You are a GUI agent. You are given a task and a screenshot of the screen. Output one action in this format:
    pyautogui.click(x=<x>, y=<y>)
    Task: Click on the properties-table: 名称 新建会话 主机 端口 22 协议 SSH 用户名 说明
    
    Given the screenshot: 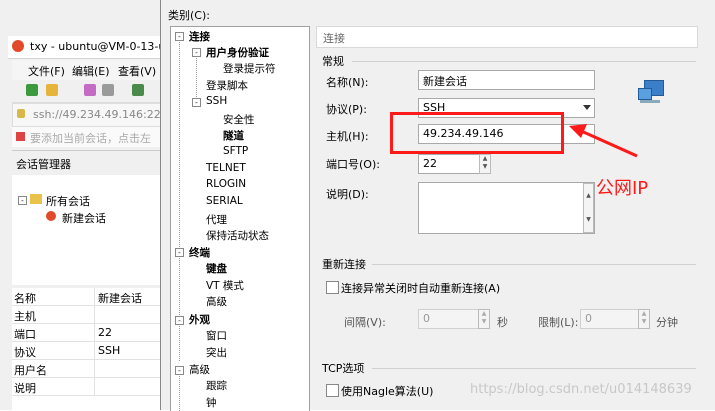 What is the action you would take?
    pyautogui.click(x=86, y=349)
    